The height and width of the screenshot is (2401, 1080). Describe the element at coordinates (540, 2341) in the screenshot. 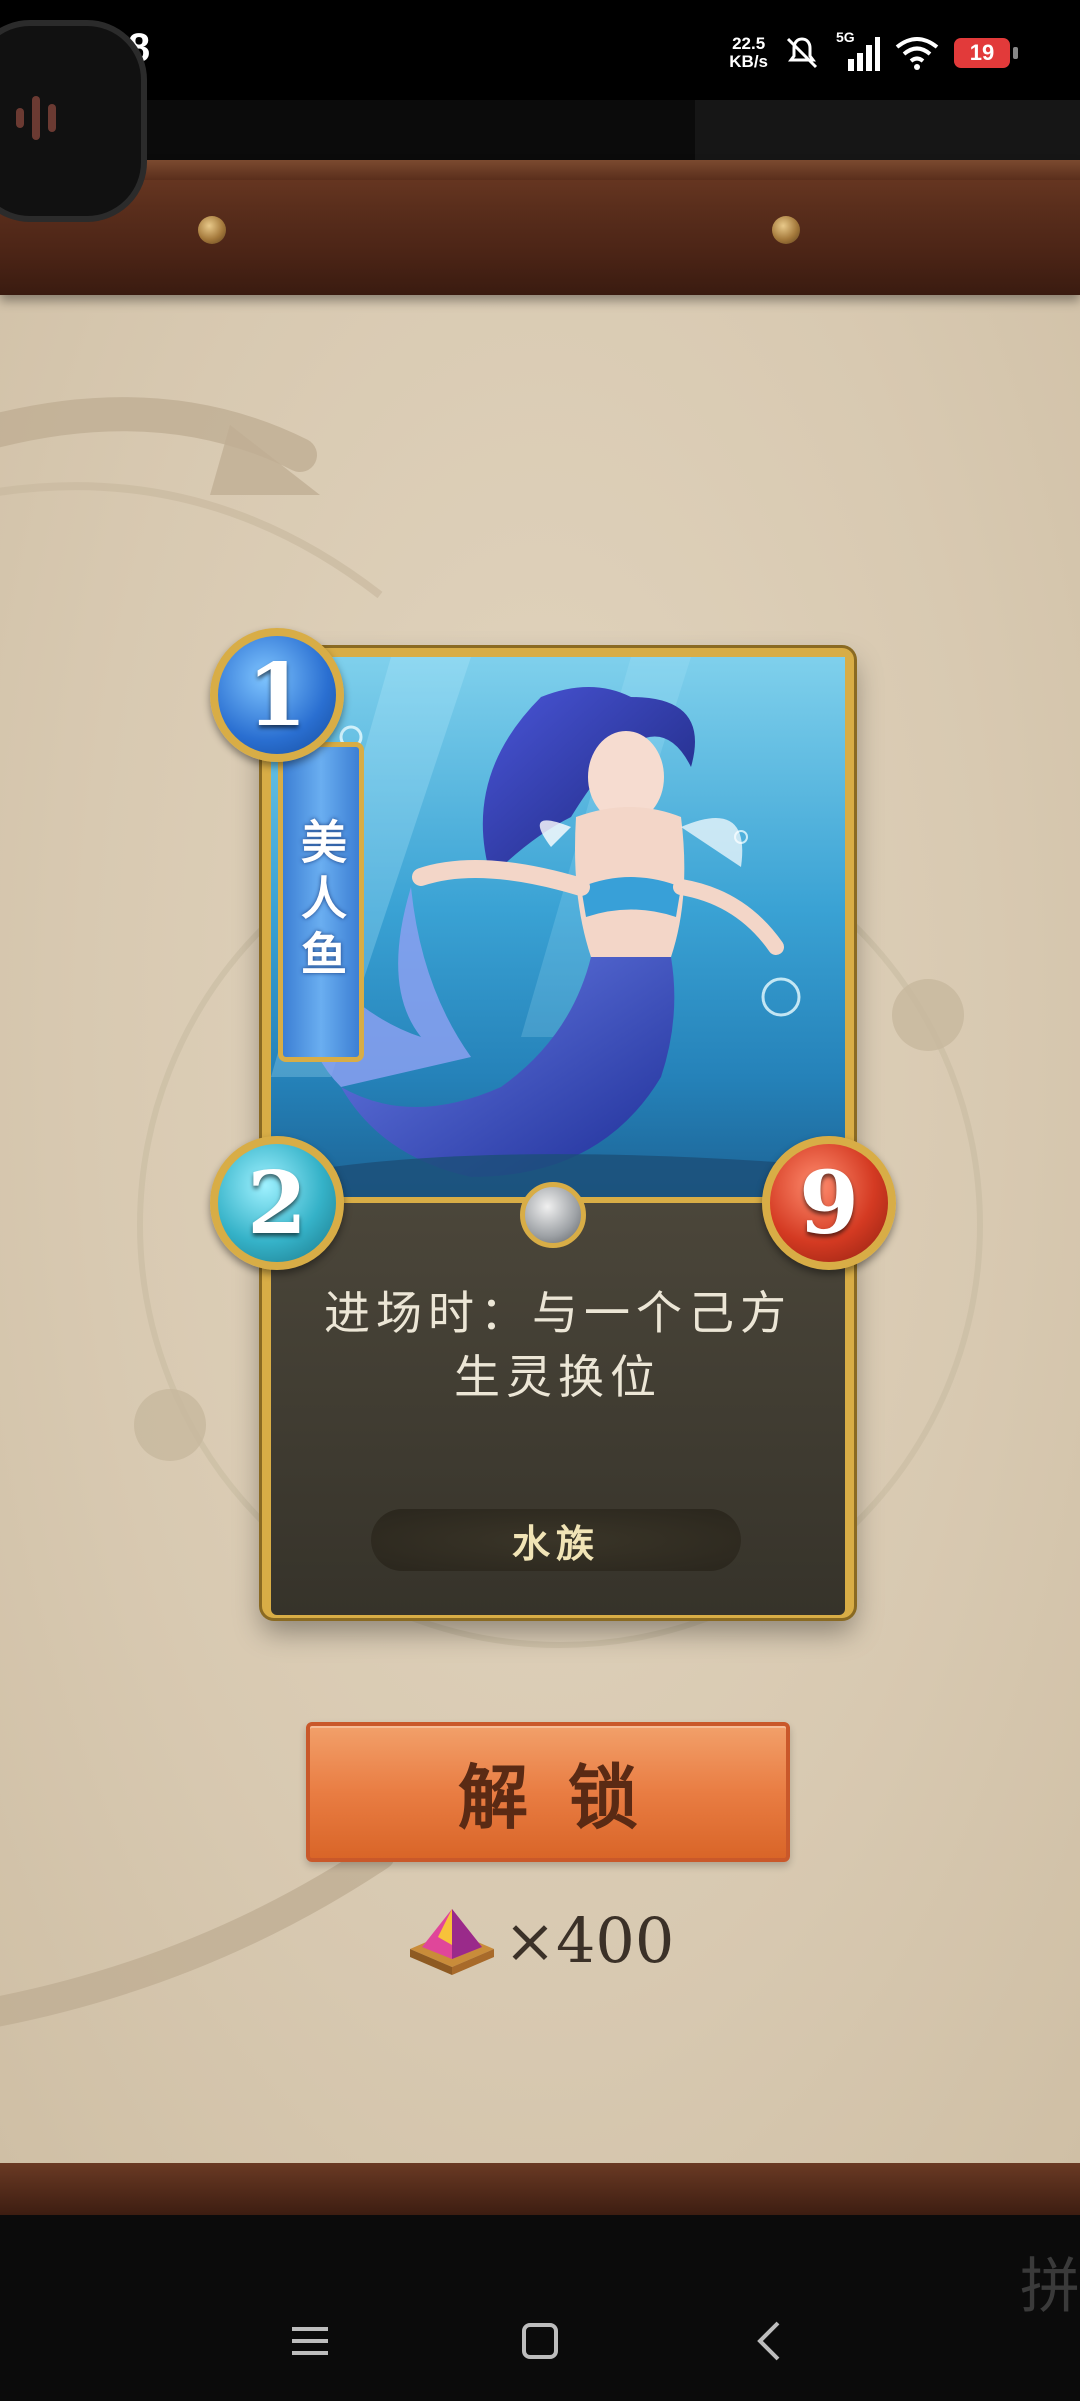

I see `home-icon` at that location.